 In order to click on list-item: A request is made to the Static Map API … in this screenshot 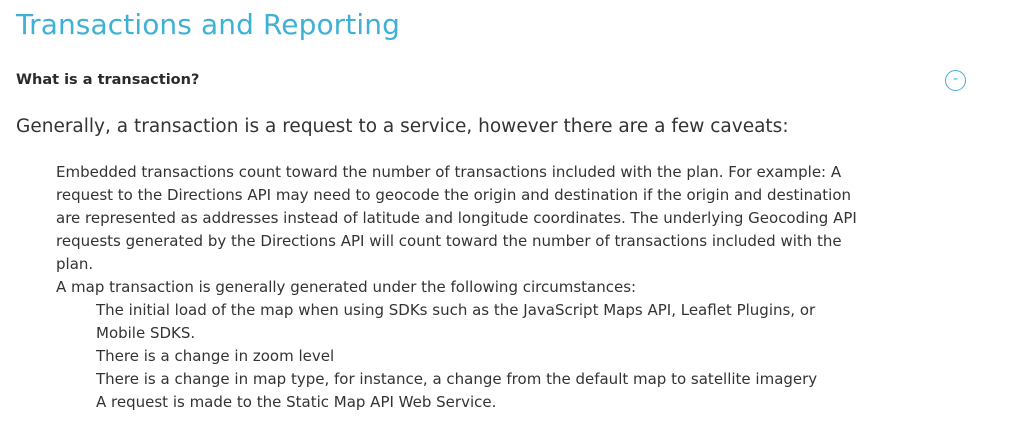, I will do `click(296, 402)`.